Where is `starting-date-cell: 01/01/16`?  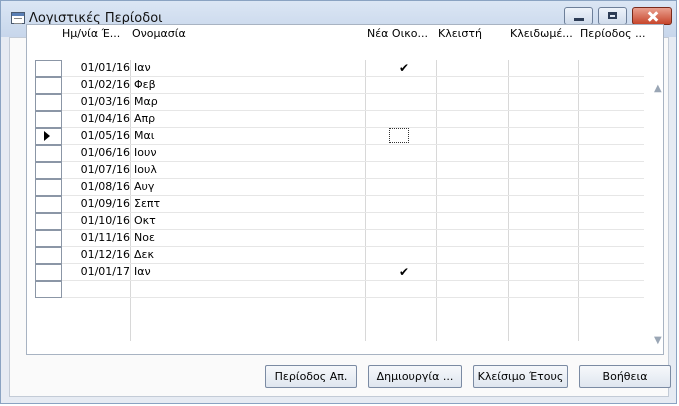
starting-date-cell: 01/01/16 is located at coordinates (96, 68).